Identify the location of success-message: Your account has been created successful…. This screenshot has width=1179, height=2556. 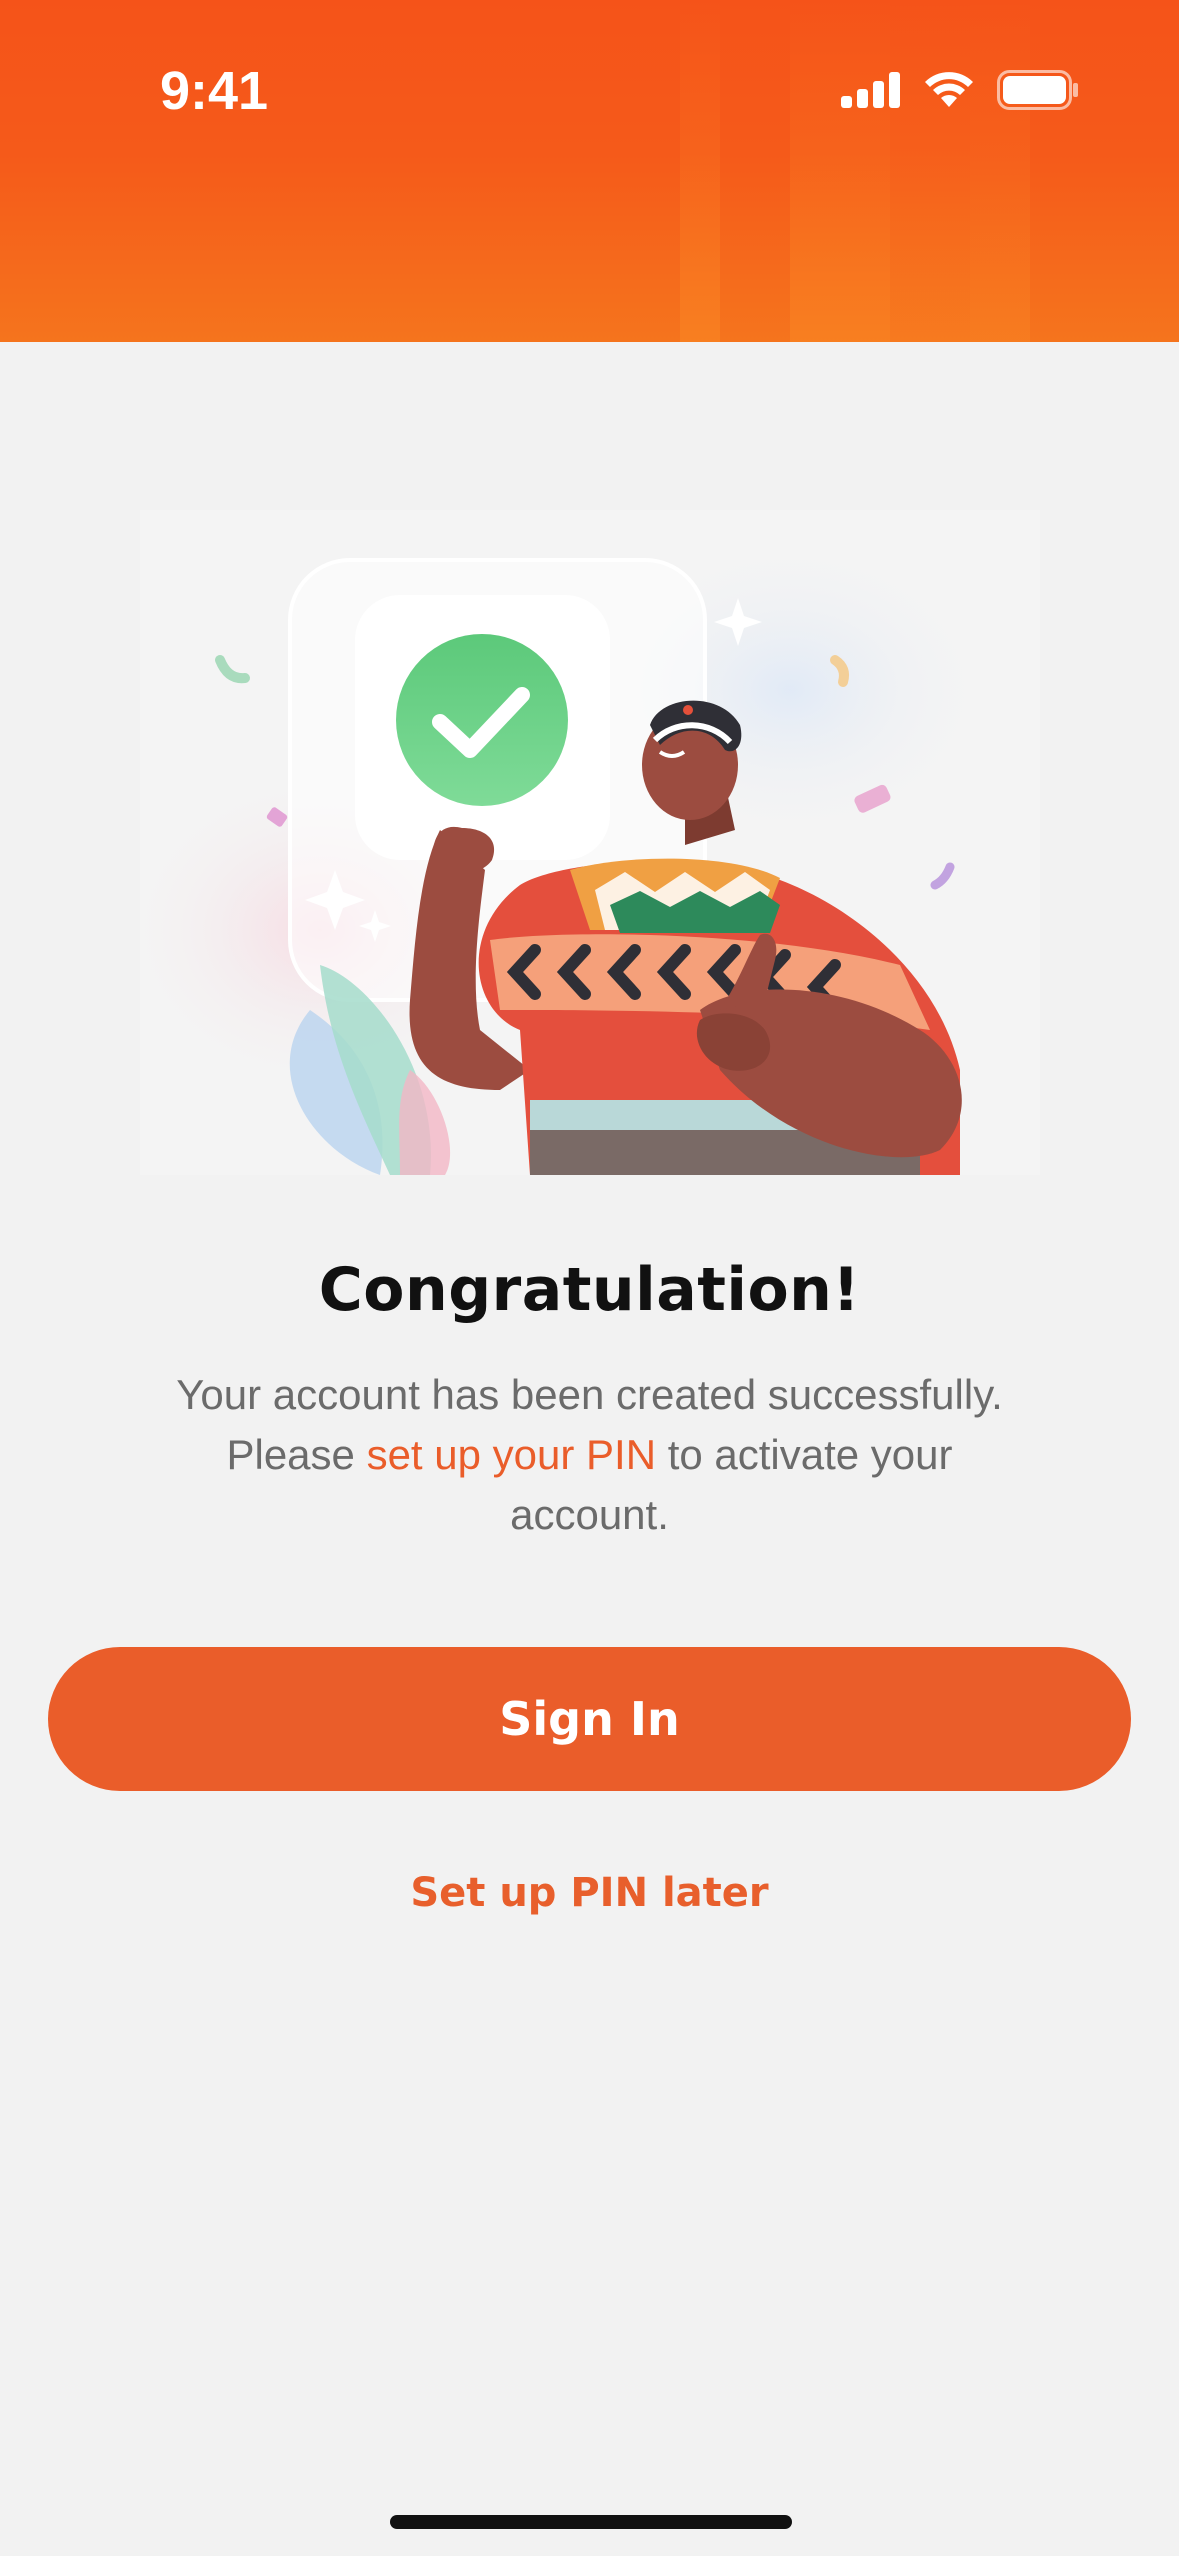
(589, 1455).